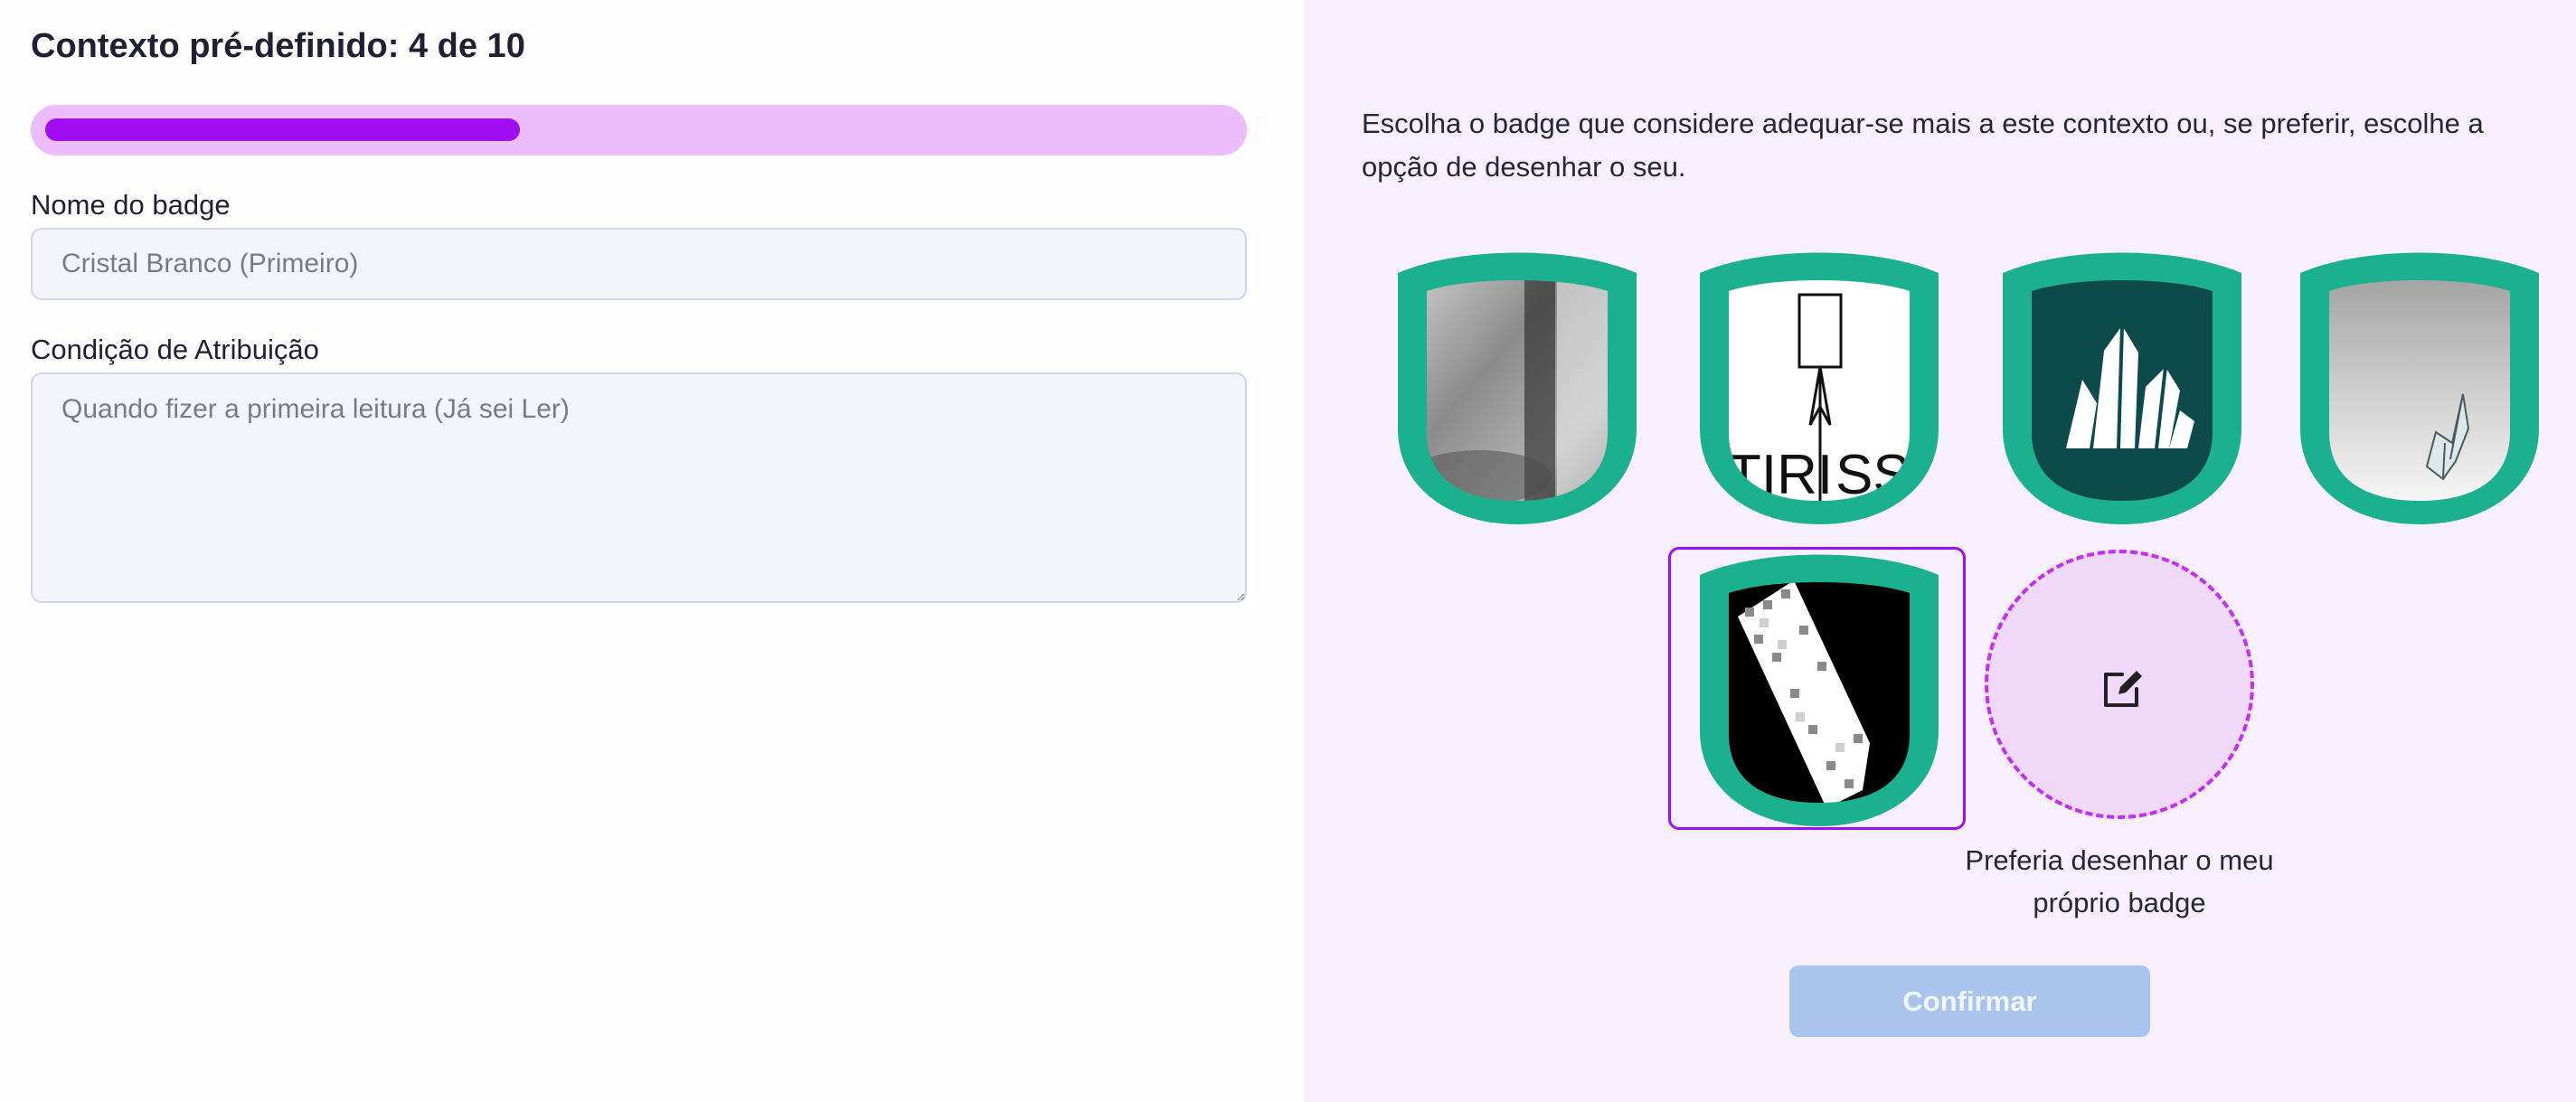 The width and height of the screenshot is (2576, 1102). I want to click on badge-option-2: TIRI SS, so click(1819, 387).